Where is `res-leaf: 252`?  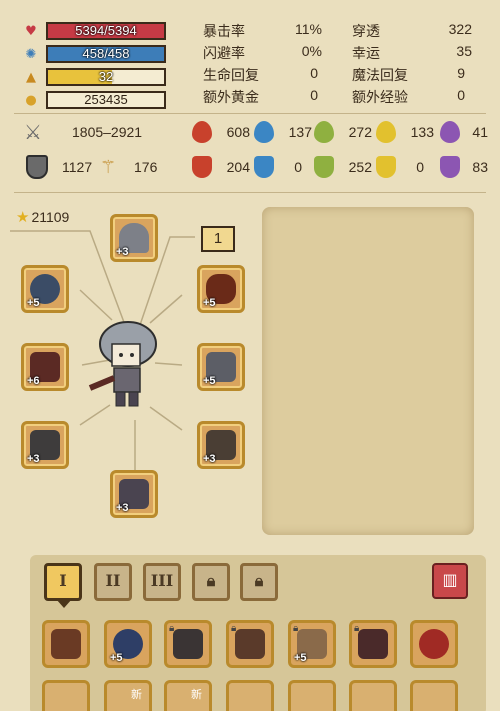
res-leaf: 252 is located at coordinates (343, 167).